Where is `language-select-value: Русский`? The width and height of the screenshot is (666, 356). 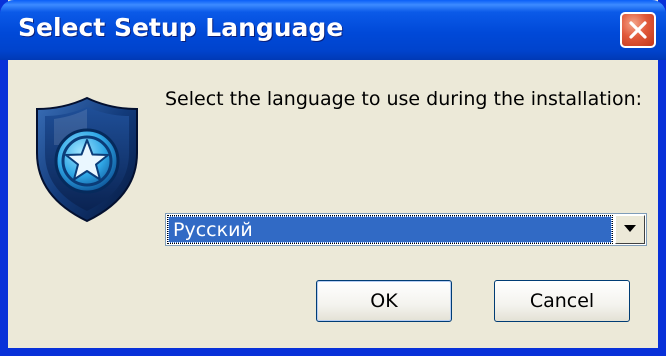
language-select-value: Русский is located at coordinates (390, 229).